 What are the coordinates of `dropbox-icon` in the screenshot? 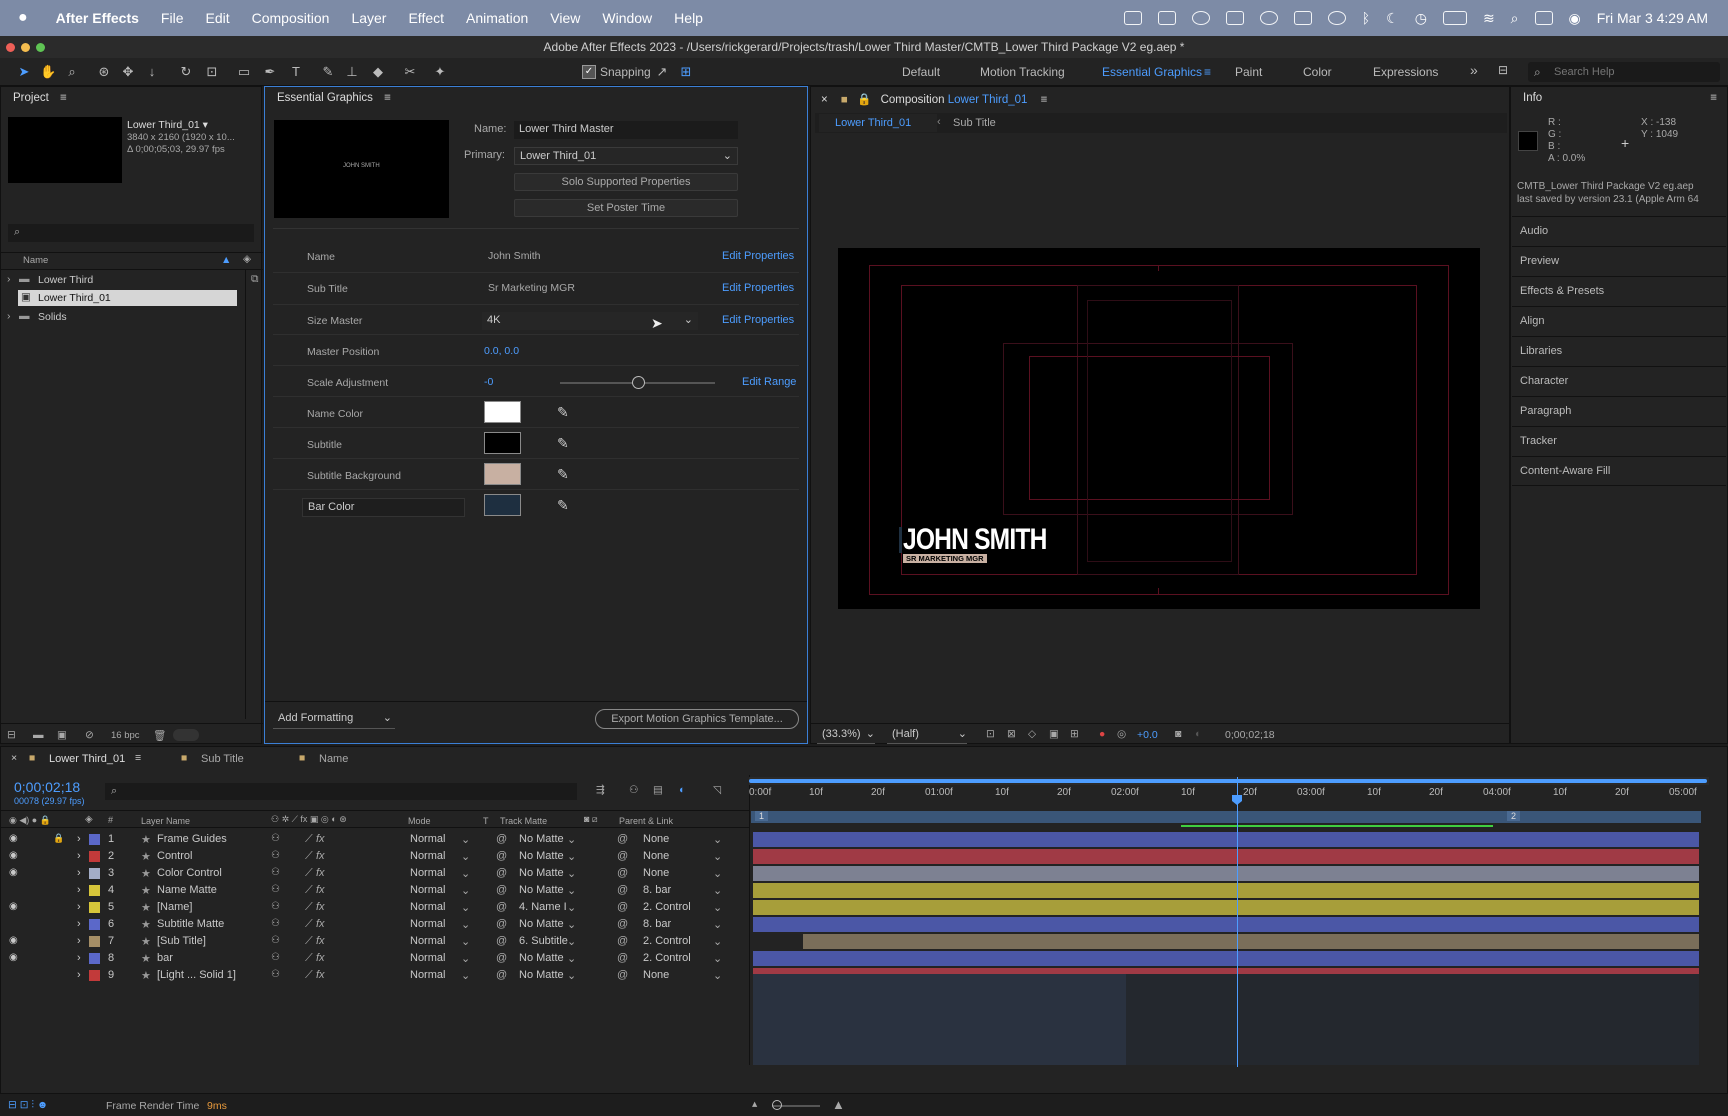 It's located at (1234, 18).